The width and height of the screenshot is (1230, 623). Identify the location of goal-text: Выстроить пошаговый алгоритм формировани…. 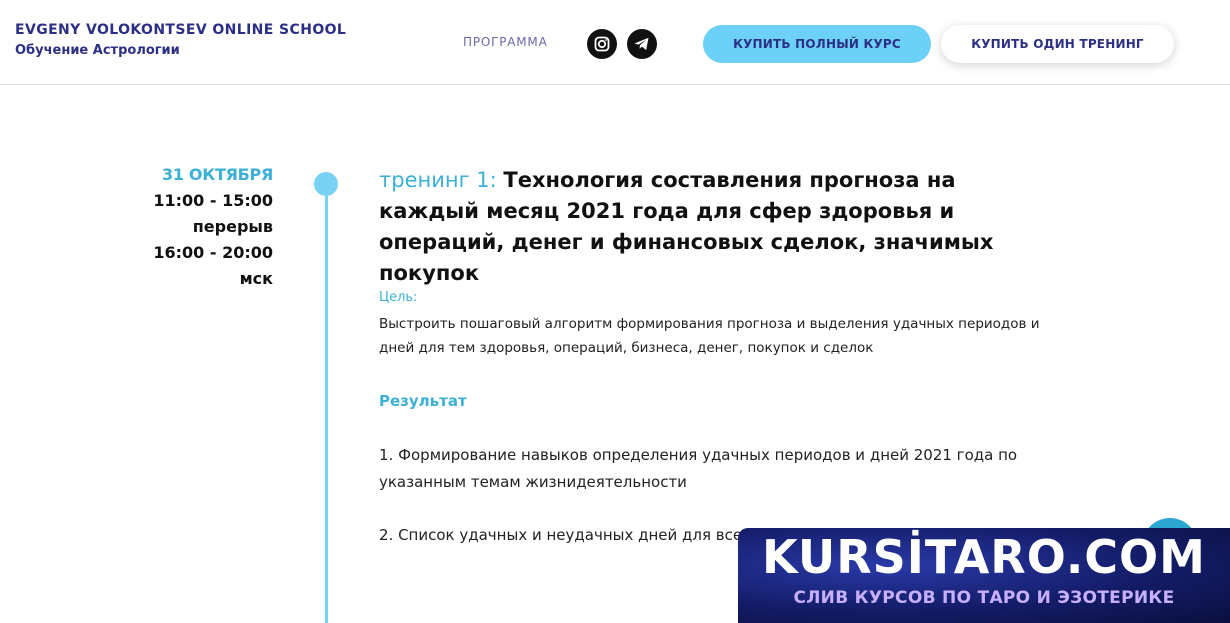
(709, 336).